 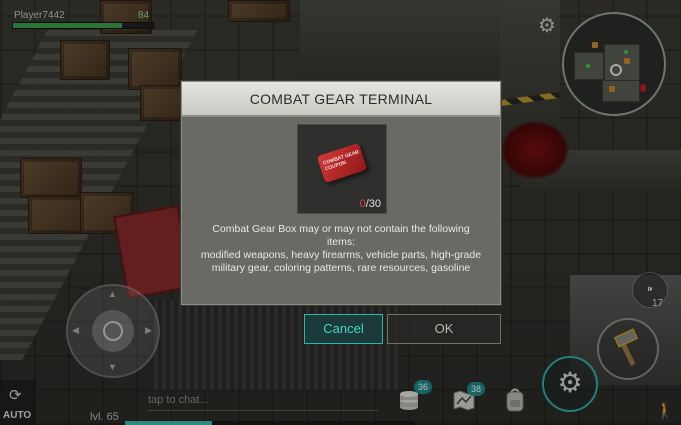 I want to click on coupon-text: COMBAT GEAR COUPON, so click(x=341, y=161).